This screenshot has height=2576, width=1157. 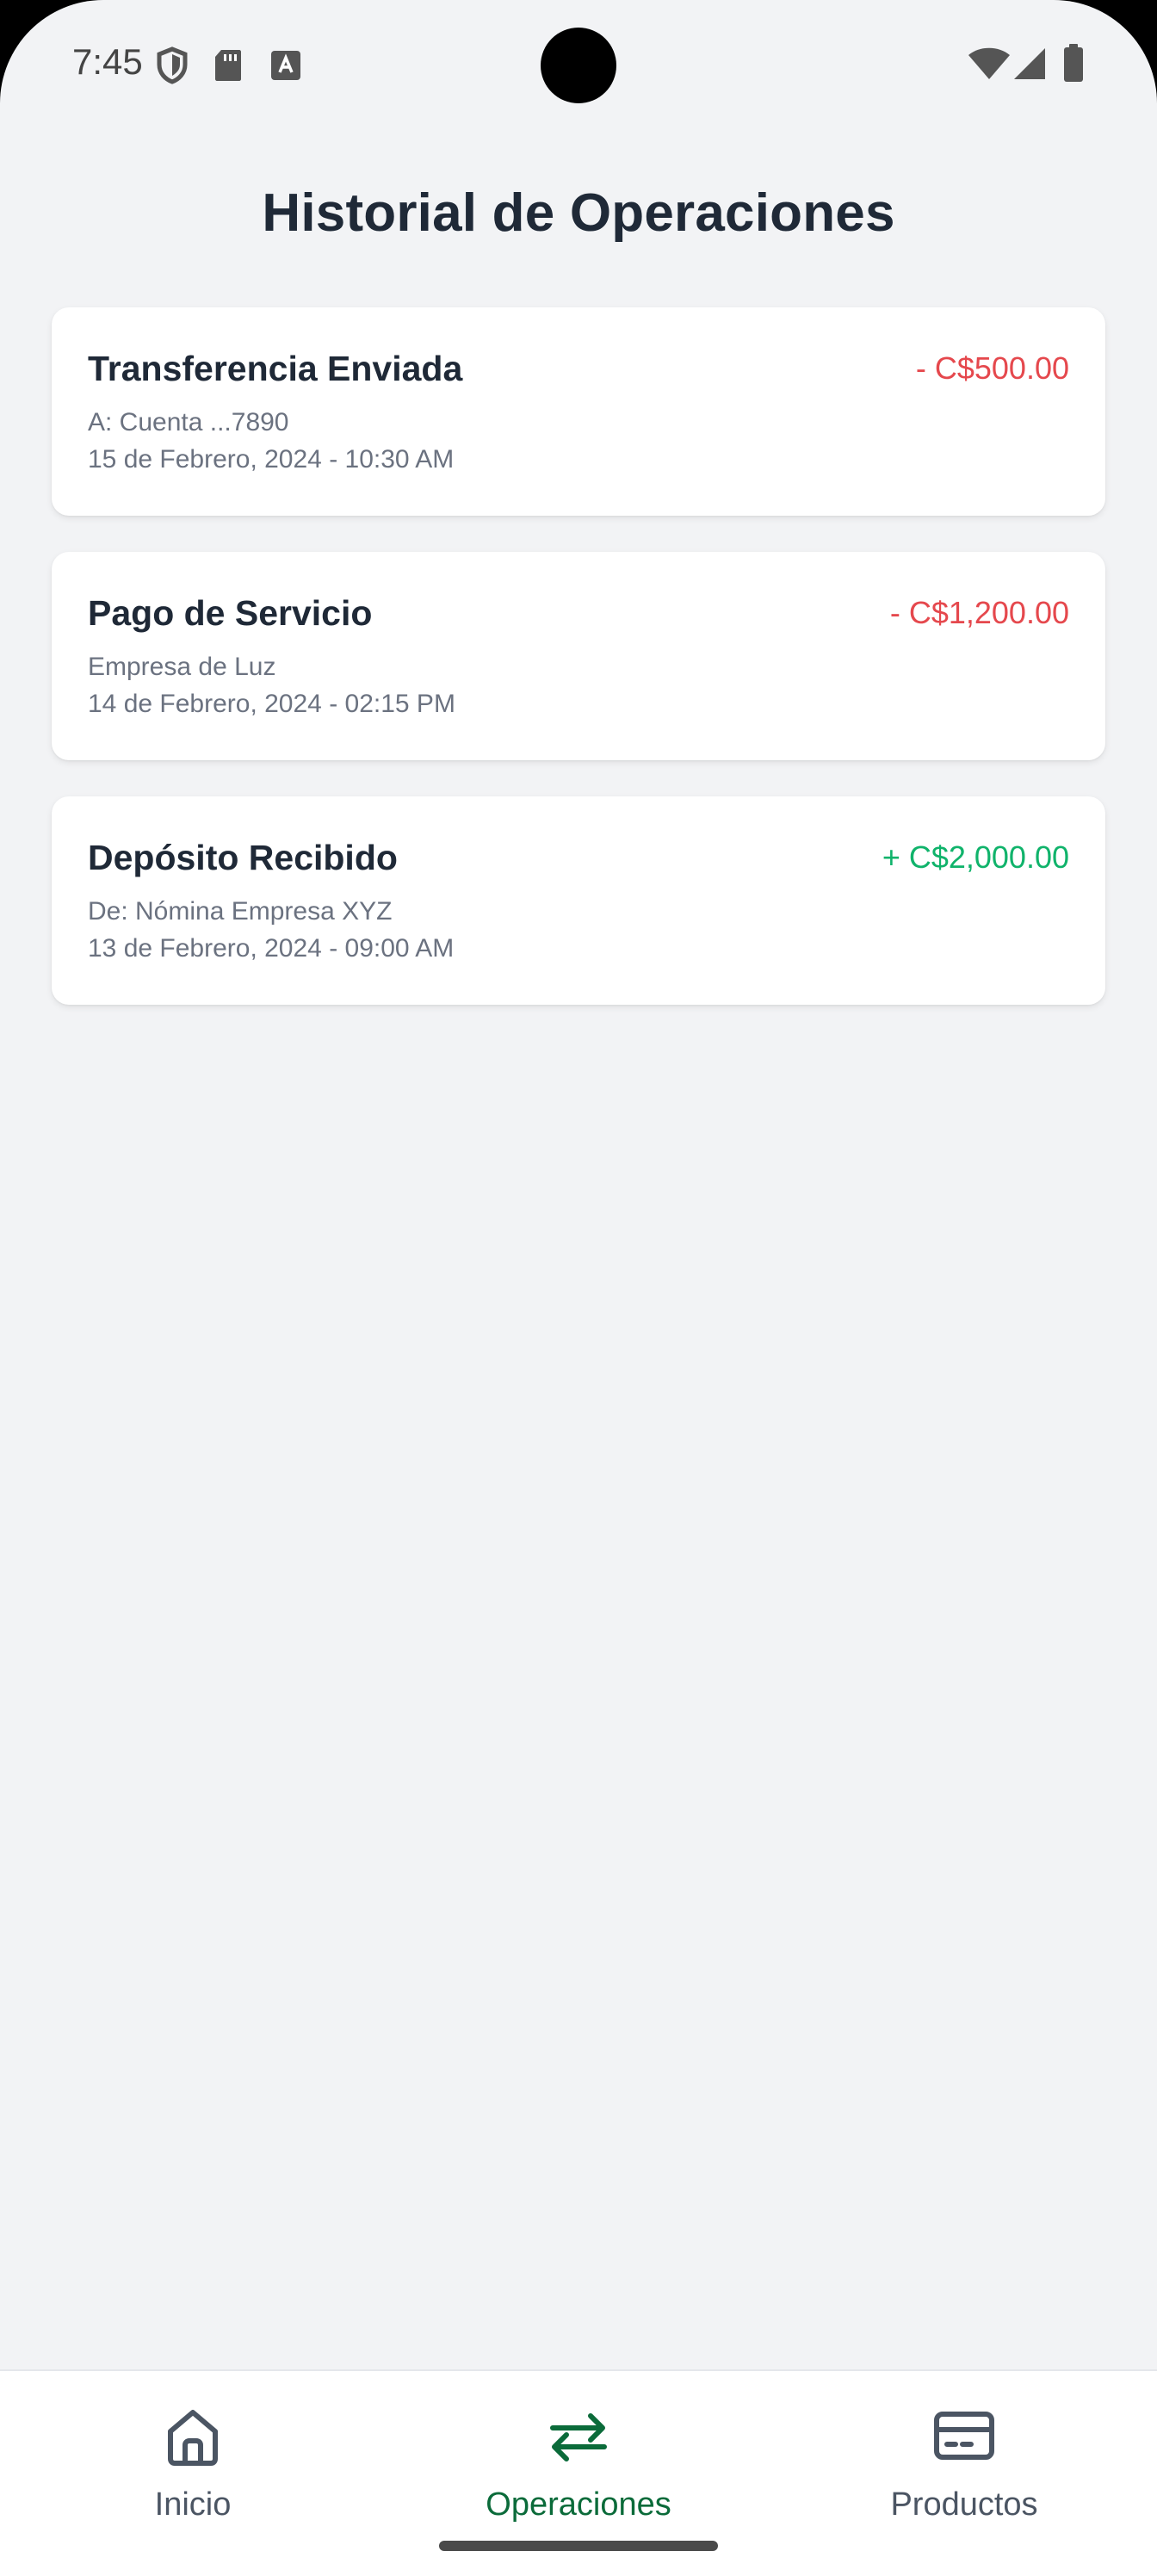 I want to click on font-icon, so click(x=285, y=65).